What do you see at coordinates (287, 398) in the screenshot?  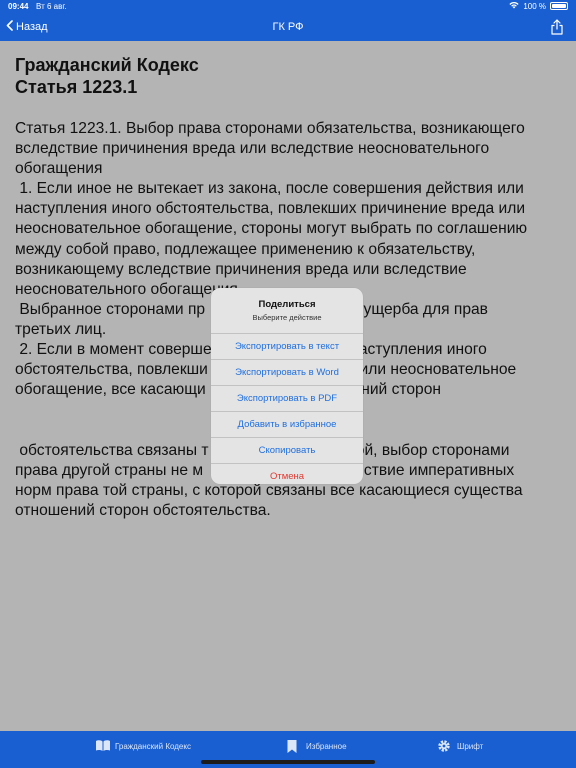 I see `export-pdf-button: Экспортировать в PDF` at bounding box center [287, 398].